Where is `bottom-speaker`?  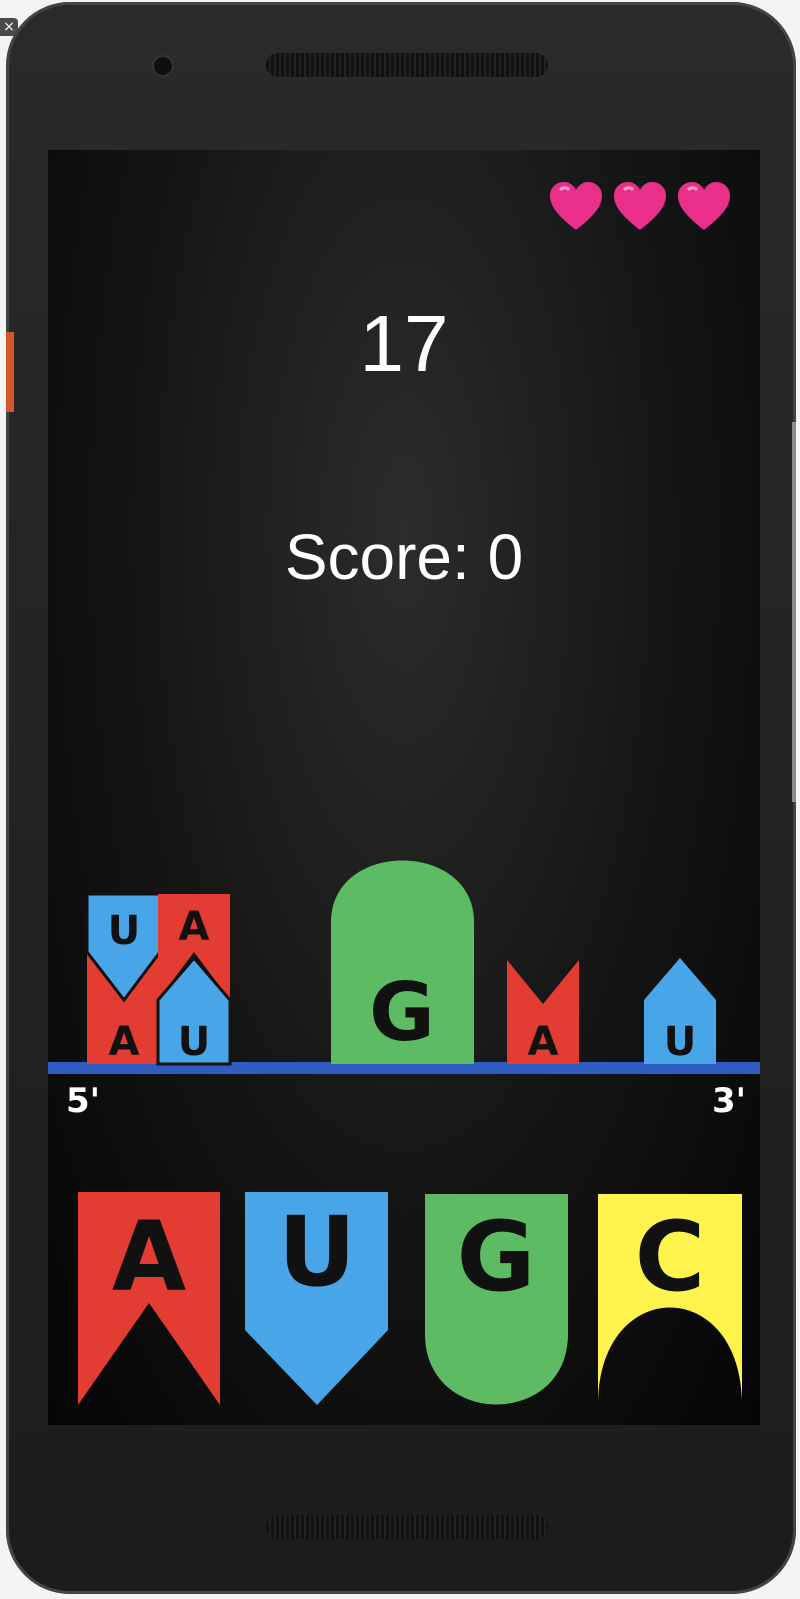 bottom-speaker is located at coordinates (407, 1527).